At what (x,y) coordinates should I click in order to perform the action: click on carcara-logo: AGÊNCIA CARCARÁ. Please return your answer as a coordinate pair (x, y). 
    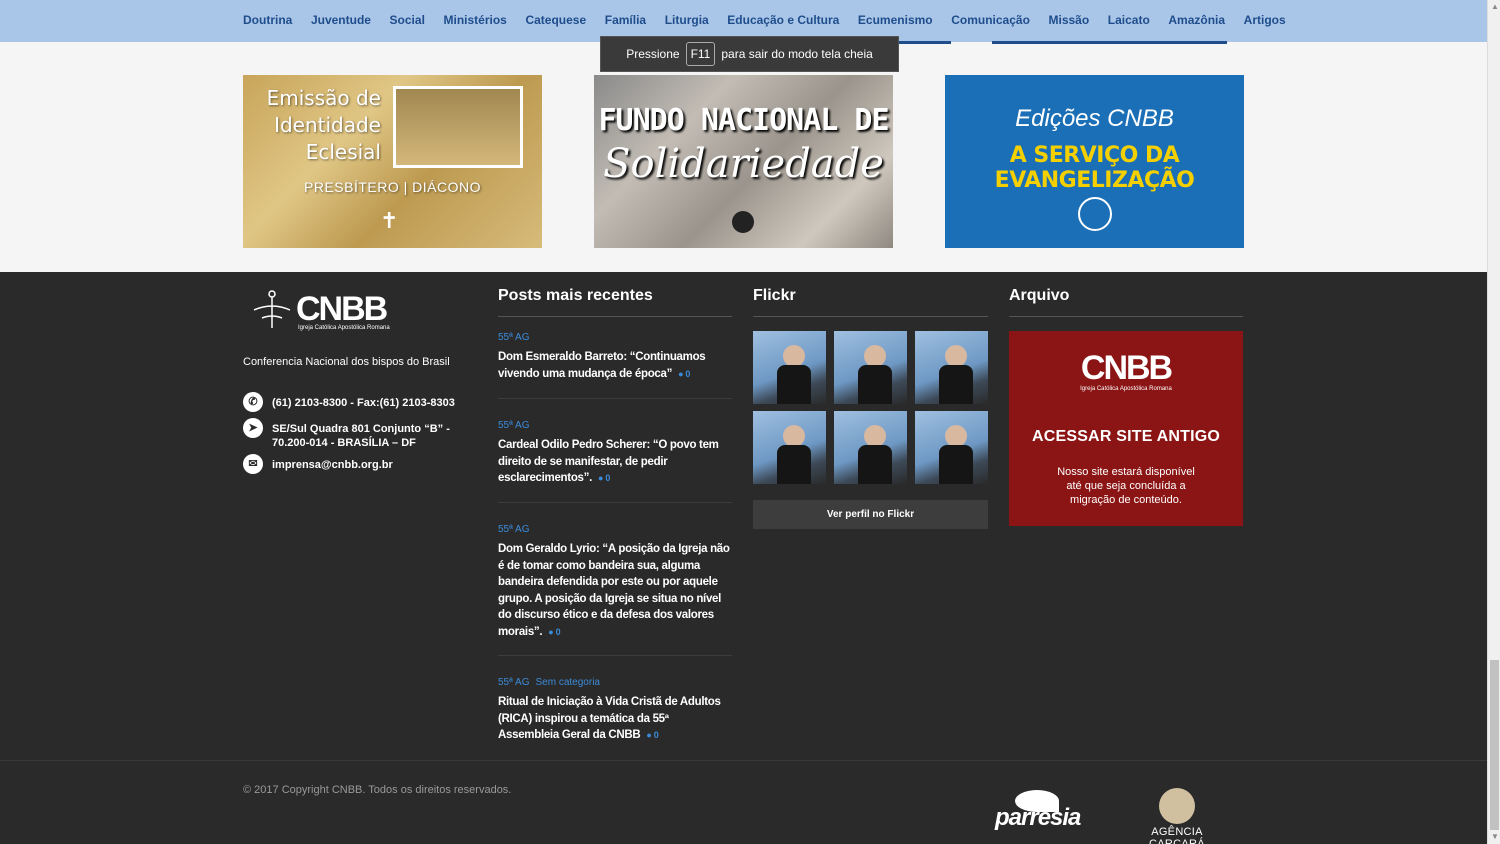
    Looking at the image, I should click on (1177, 816).